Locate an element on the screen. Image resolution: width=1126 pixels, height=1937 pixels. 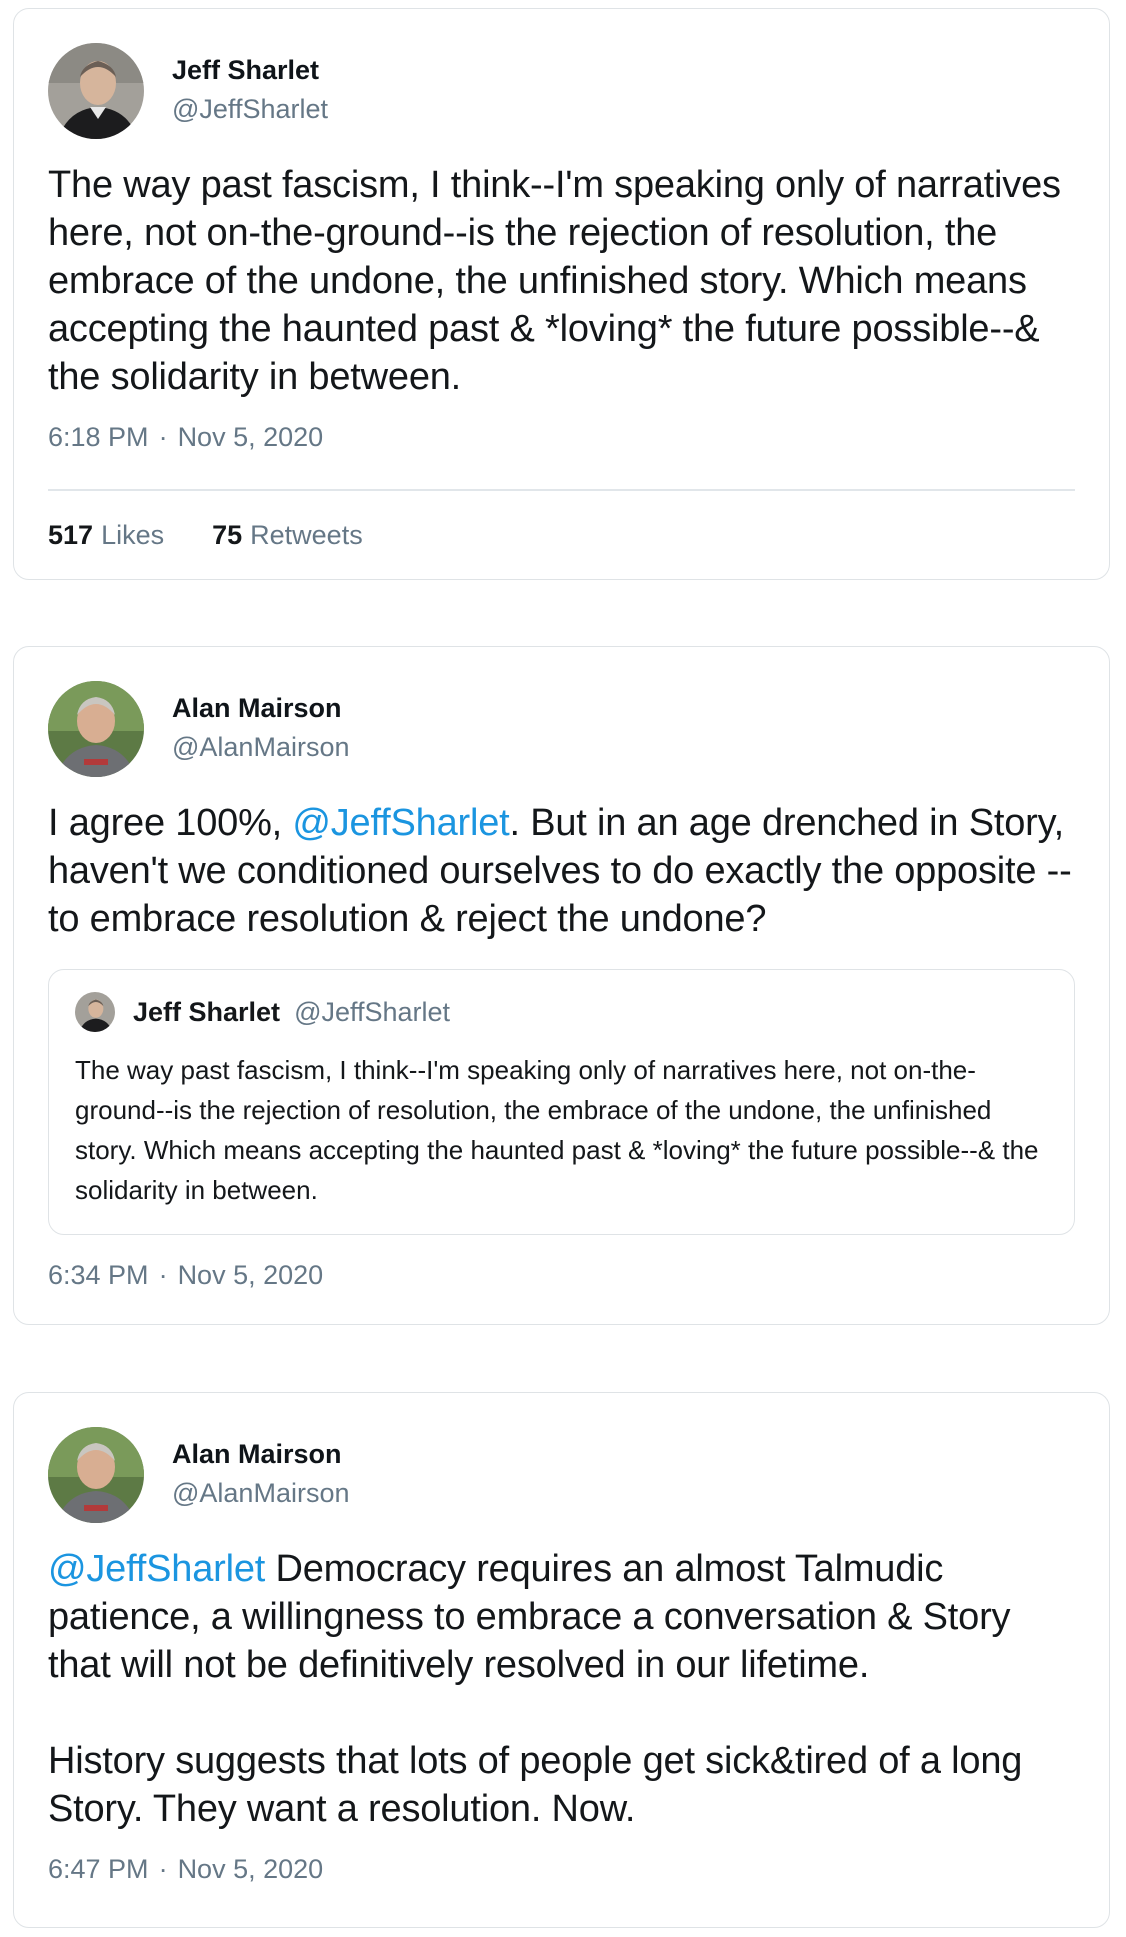
likes-label: Likes is located at coordinates (133, 534).